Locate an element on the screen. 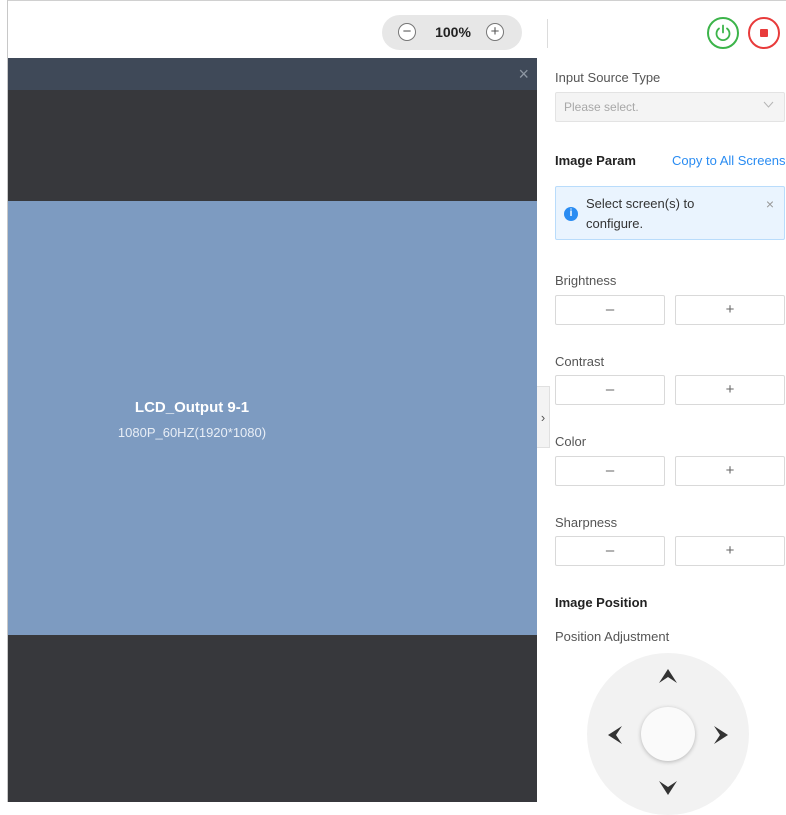 The width and height of the screenshot is (786, 815). brightness-increase-button: + is located at coordinates (730, 310).